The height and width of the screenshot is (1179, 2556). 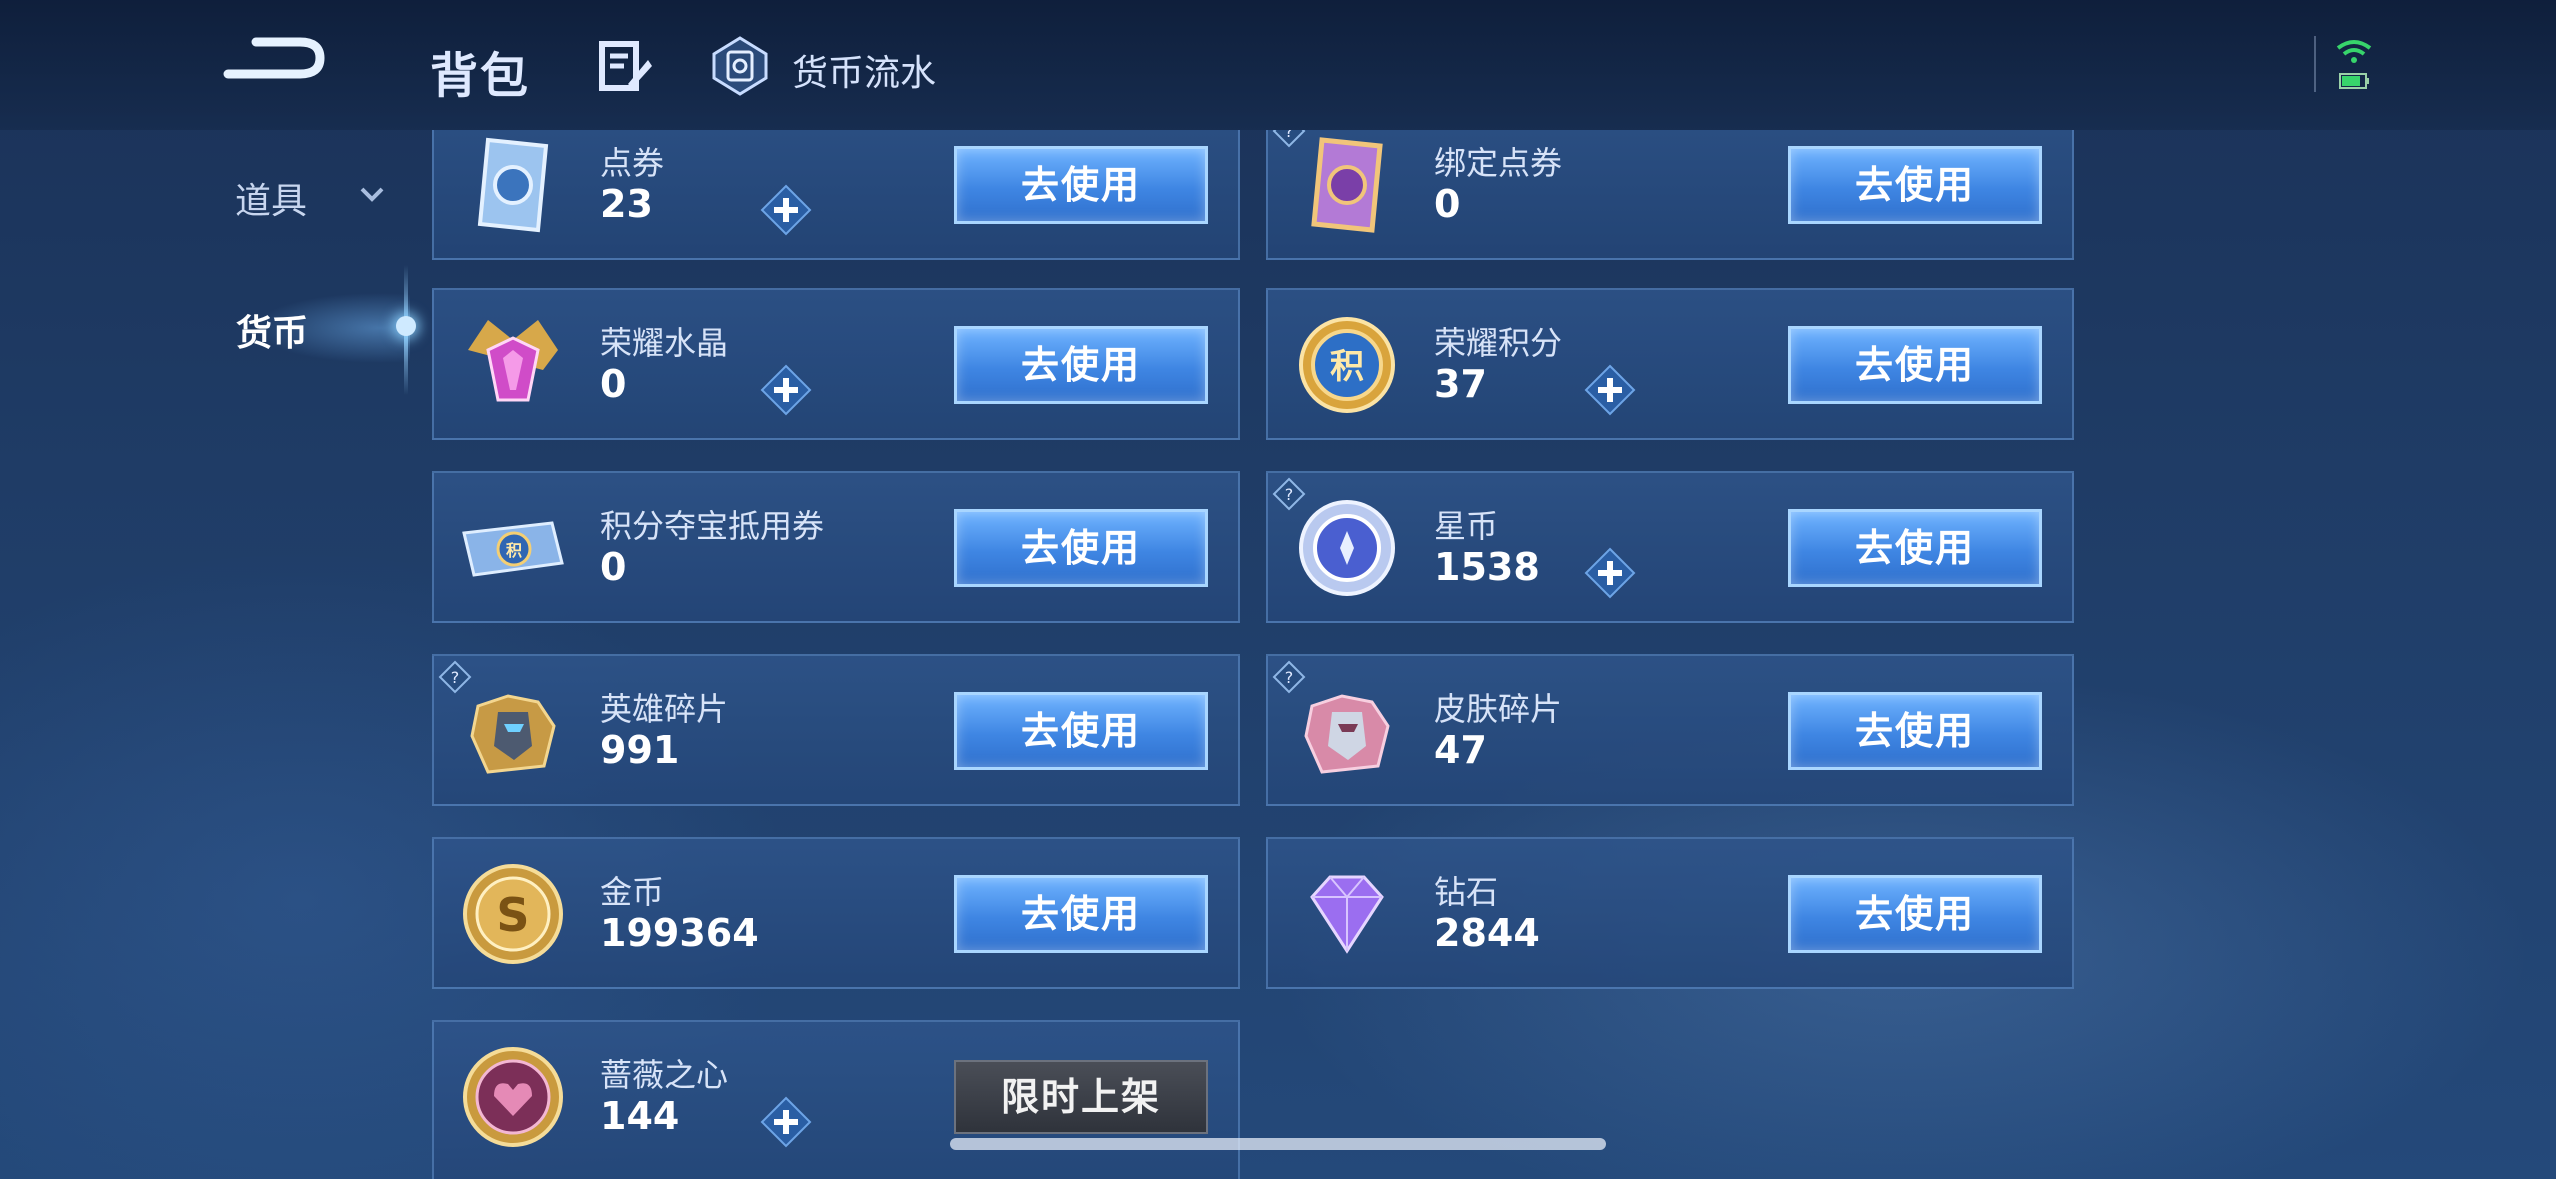 What do you see at coordinates (372, 194) in the screenshot?
I see `chevron-down-icon` at bounding box center [372, 194].